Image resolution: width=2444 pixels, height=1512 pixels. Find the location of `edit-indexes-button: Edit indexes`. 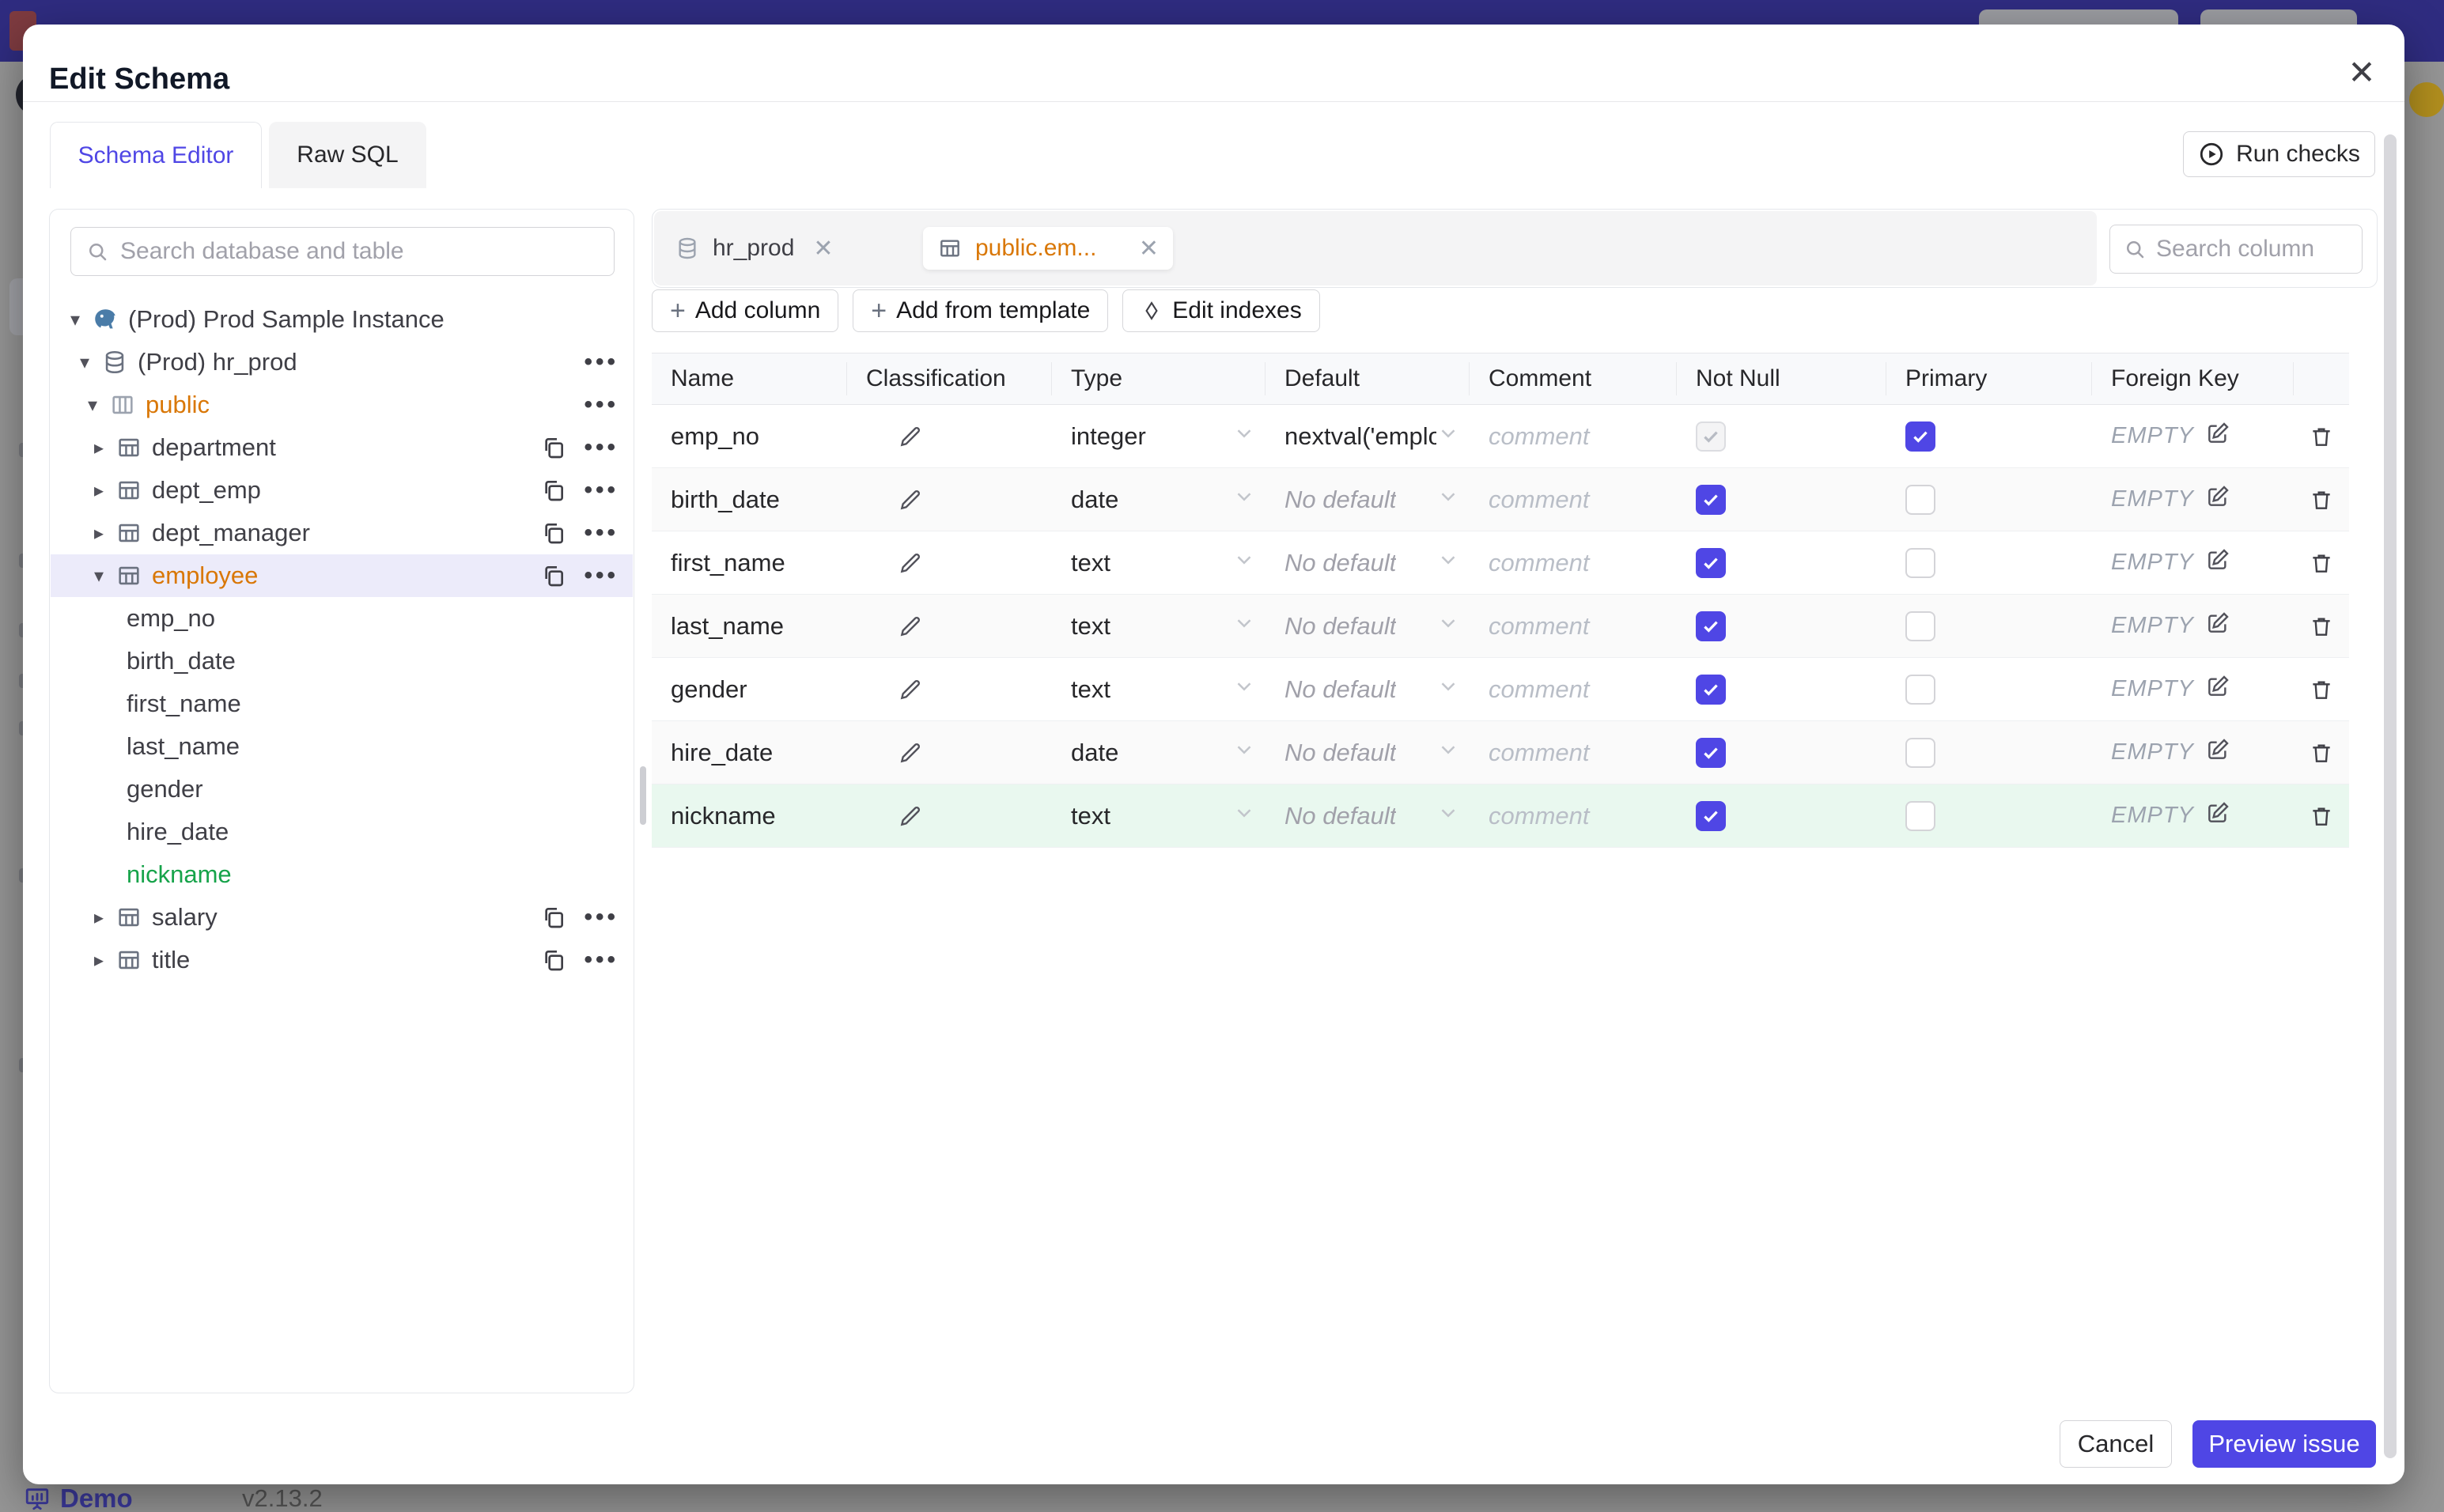

edit-indexes-button: Edit indexes is located at coordinates (1221, 310).